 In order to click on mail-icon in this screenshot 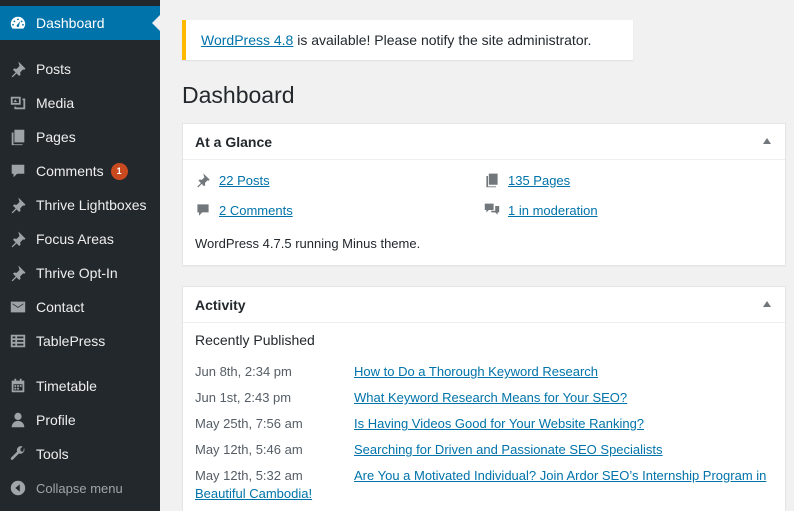, I will do `click(18, 307)`.